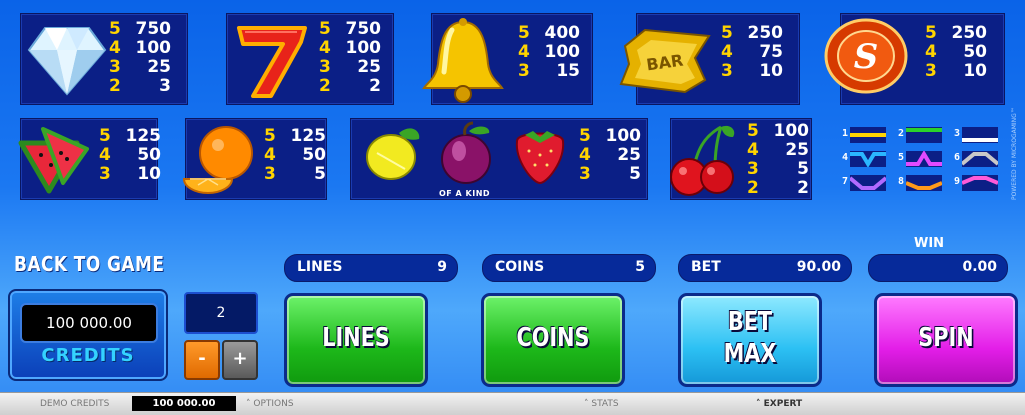 This screenshot has width=1025, height=415. What do you see at coordinates (956, 52) in the screenshot?
I see `paytable-scatter-values: 5 250 4 50 3 10` at bounding box center [956, 52].